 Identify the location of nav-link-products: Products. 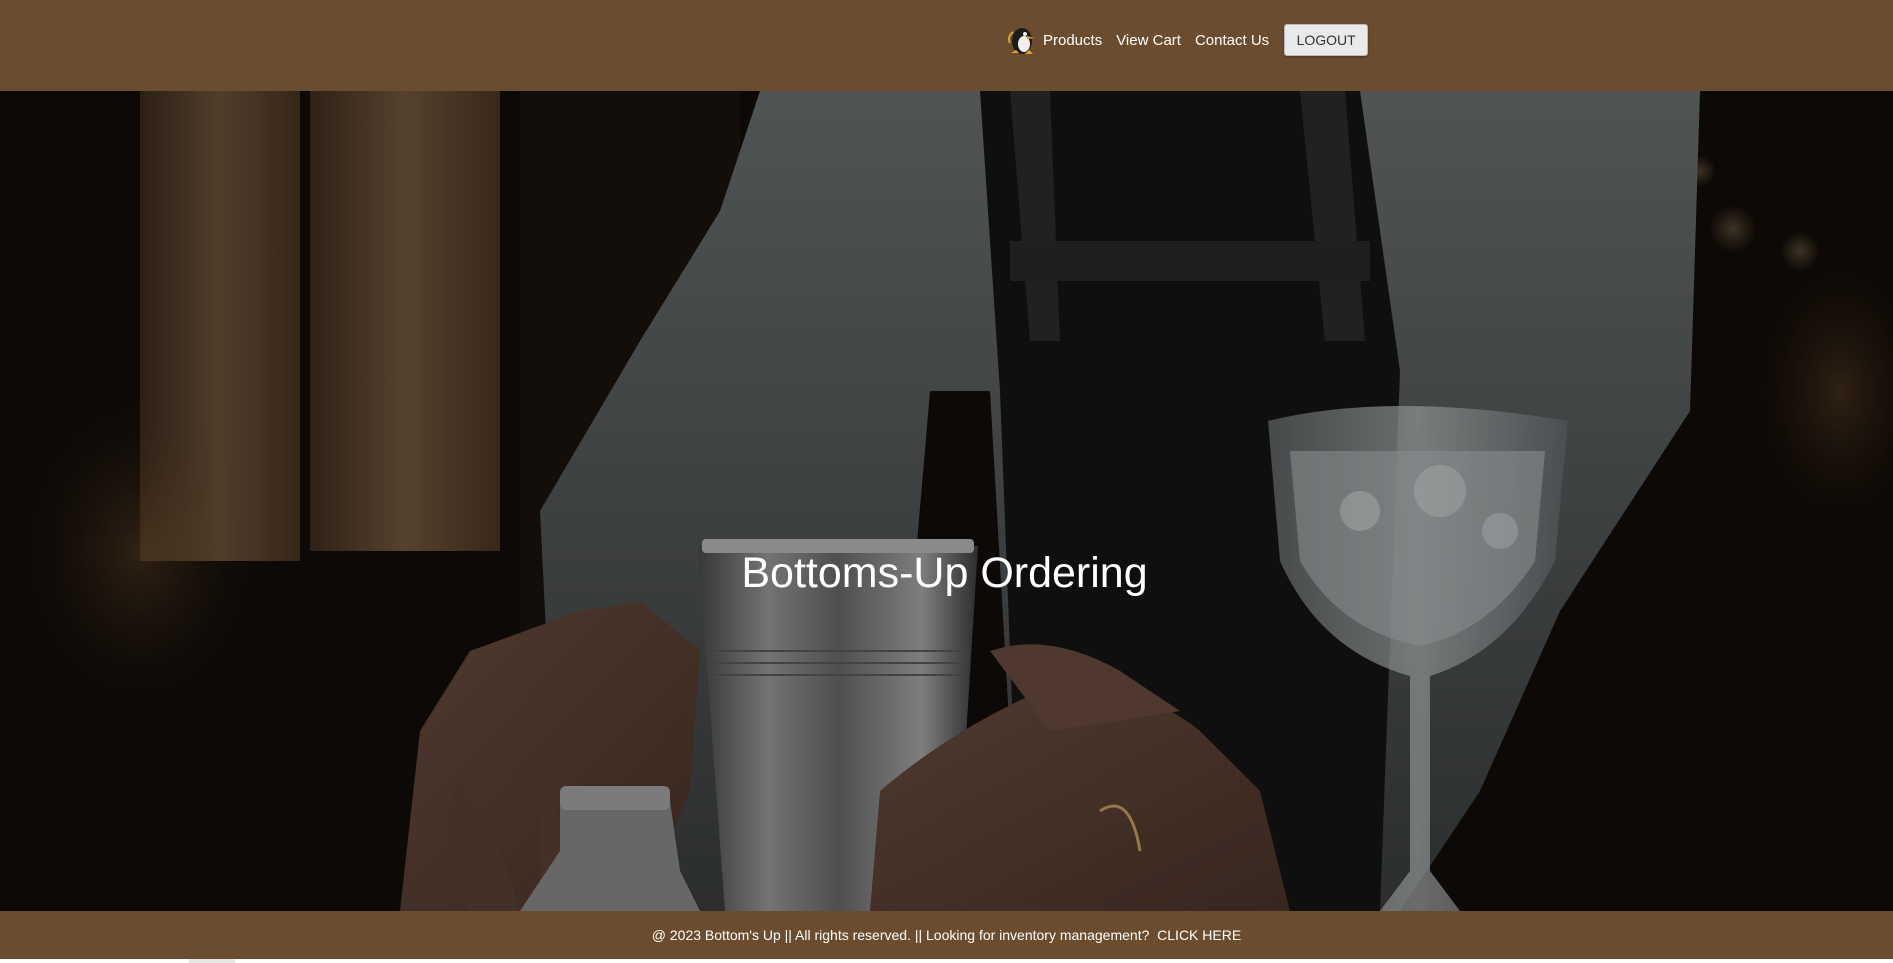
(1072, 40).